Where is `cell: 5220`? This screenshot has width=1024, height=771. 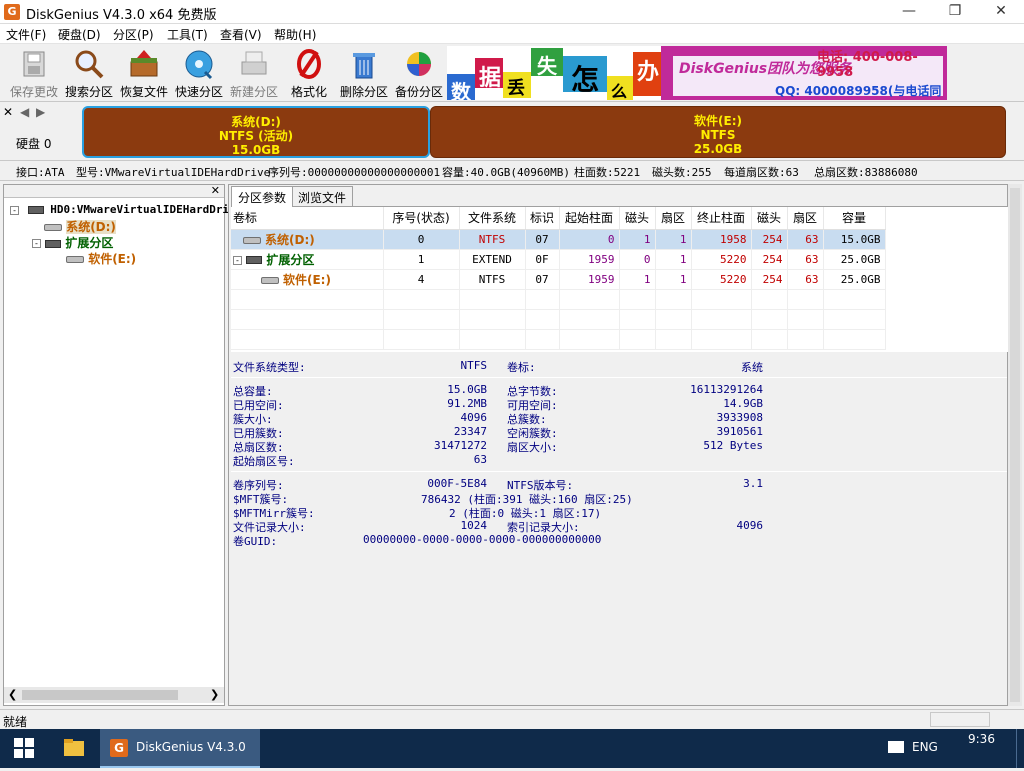
cell: 5220 is located at coordinates (721, 259).